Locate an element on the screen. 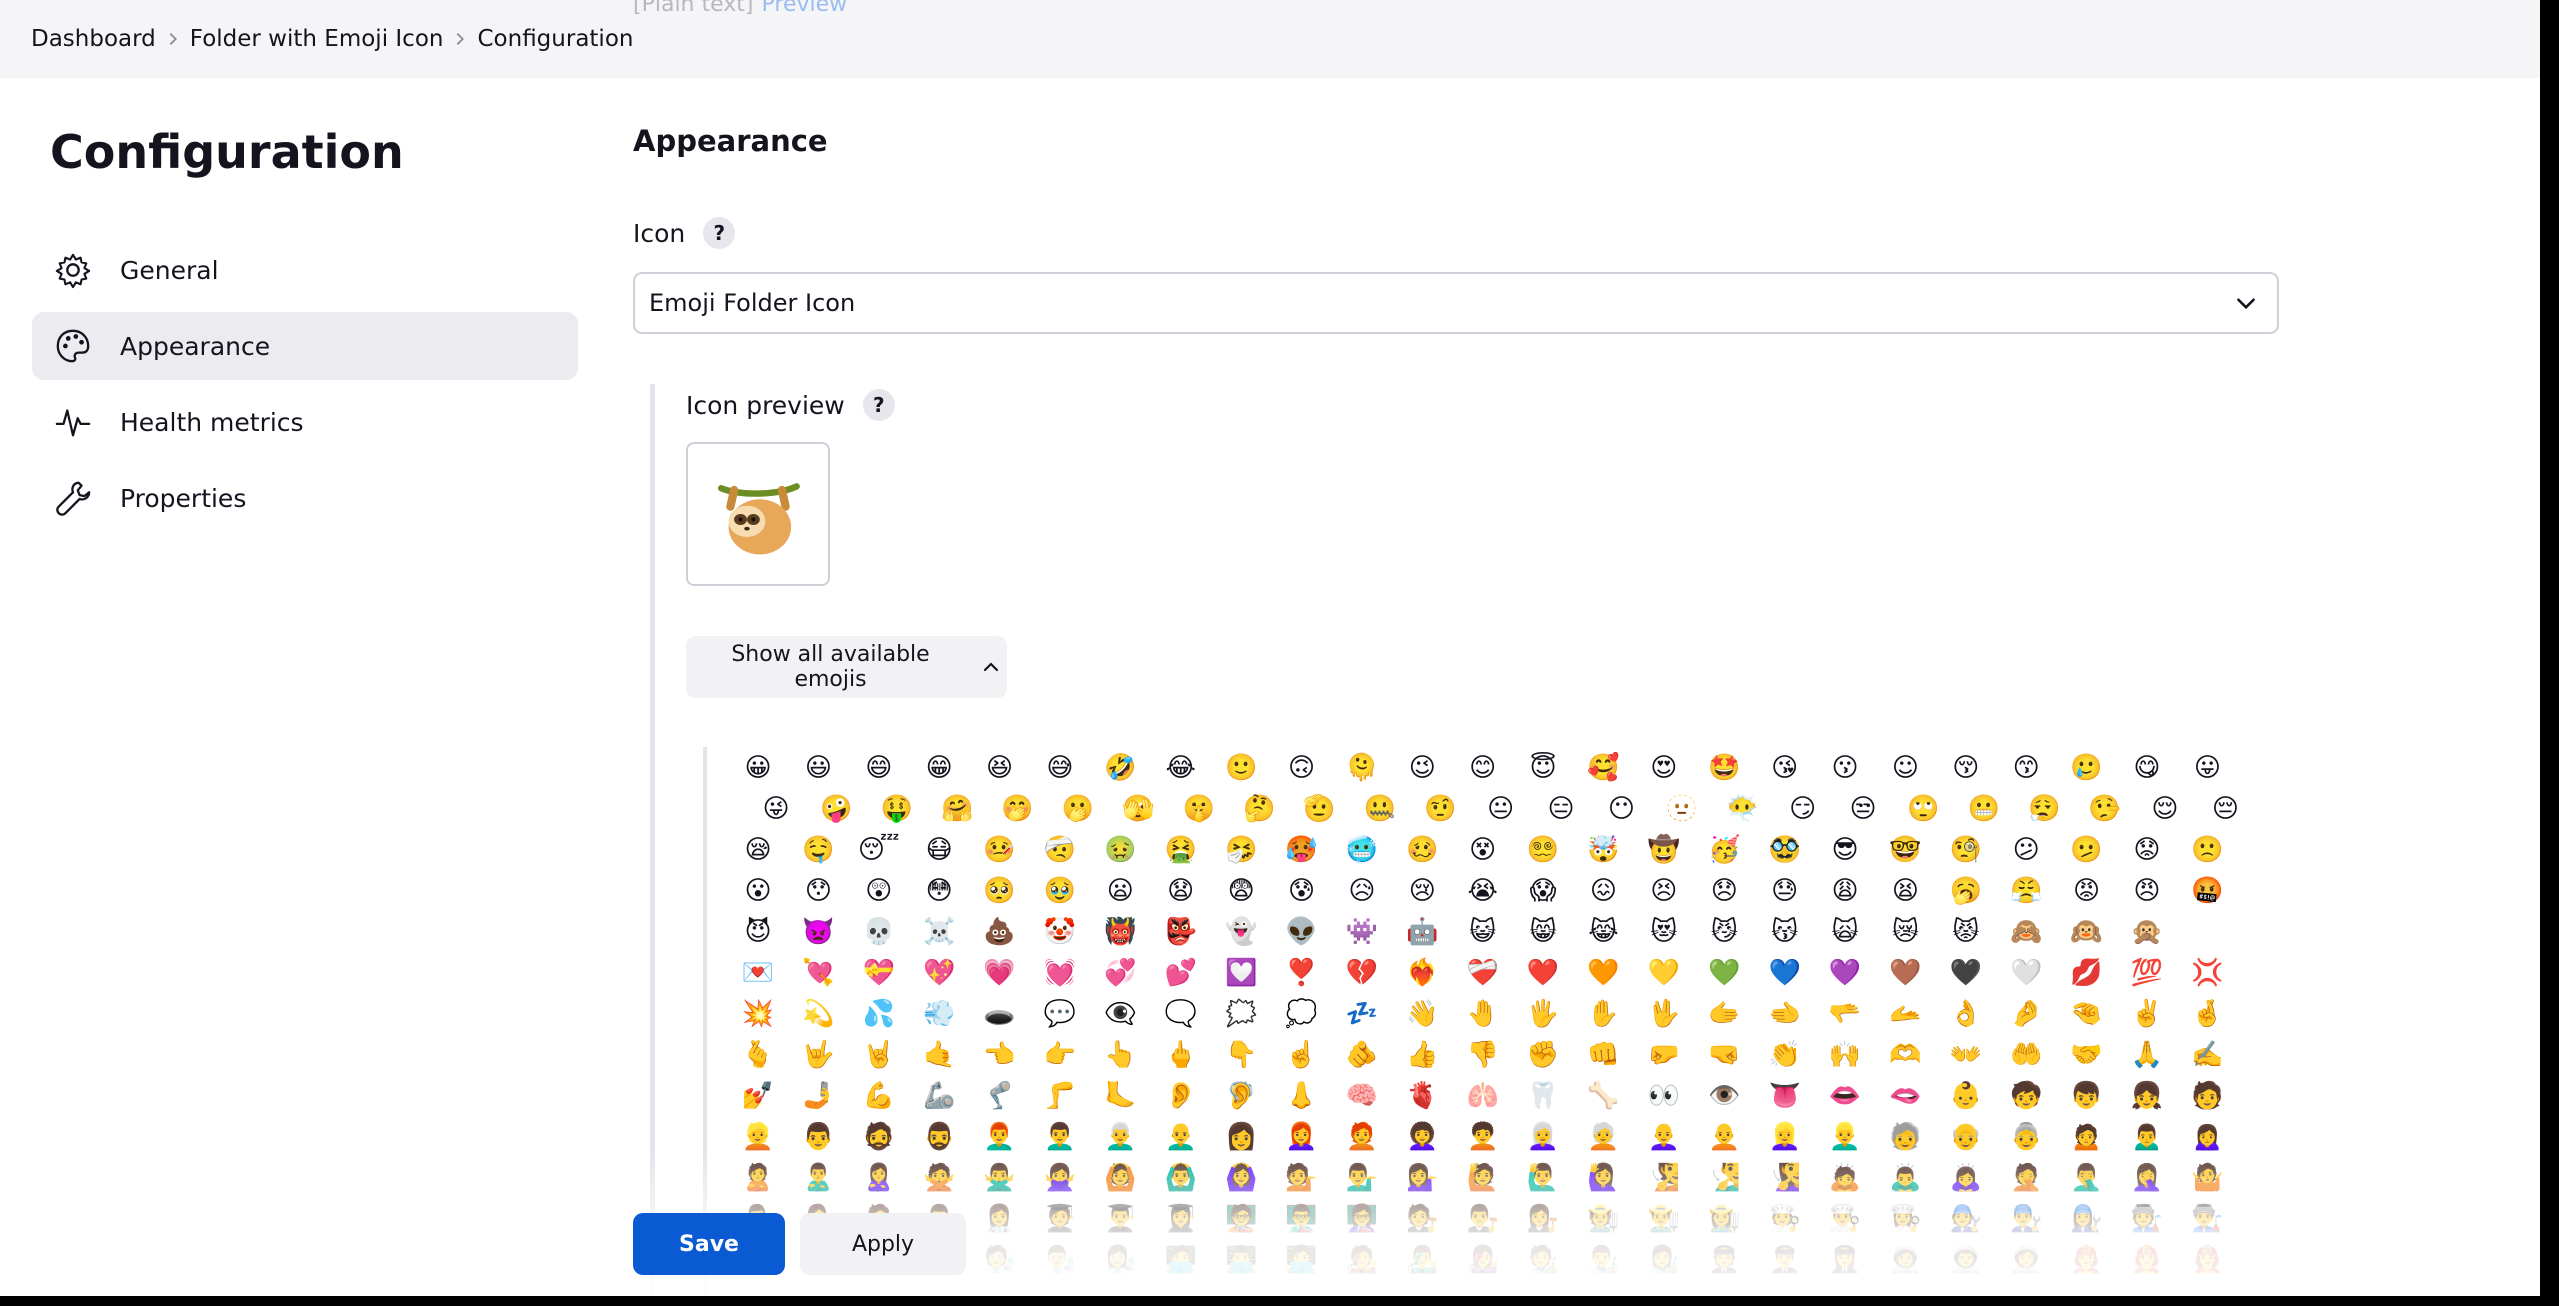  emoji-option: 🤤 is located at coordinates (818, 850).